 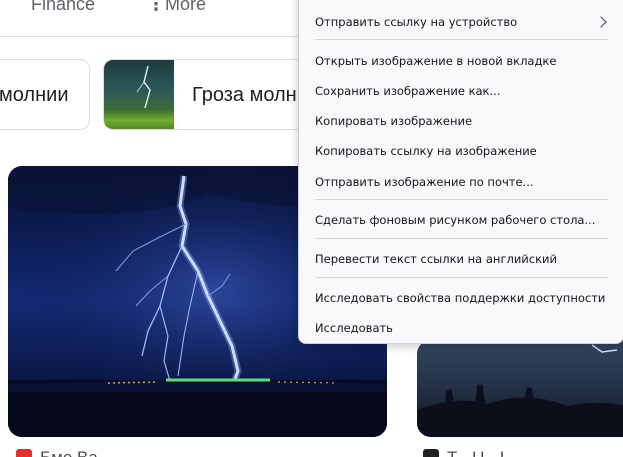 I want to click on image-result-storm, so click(x=520, y=388).